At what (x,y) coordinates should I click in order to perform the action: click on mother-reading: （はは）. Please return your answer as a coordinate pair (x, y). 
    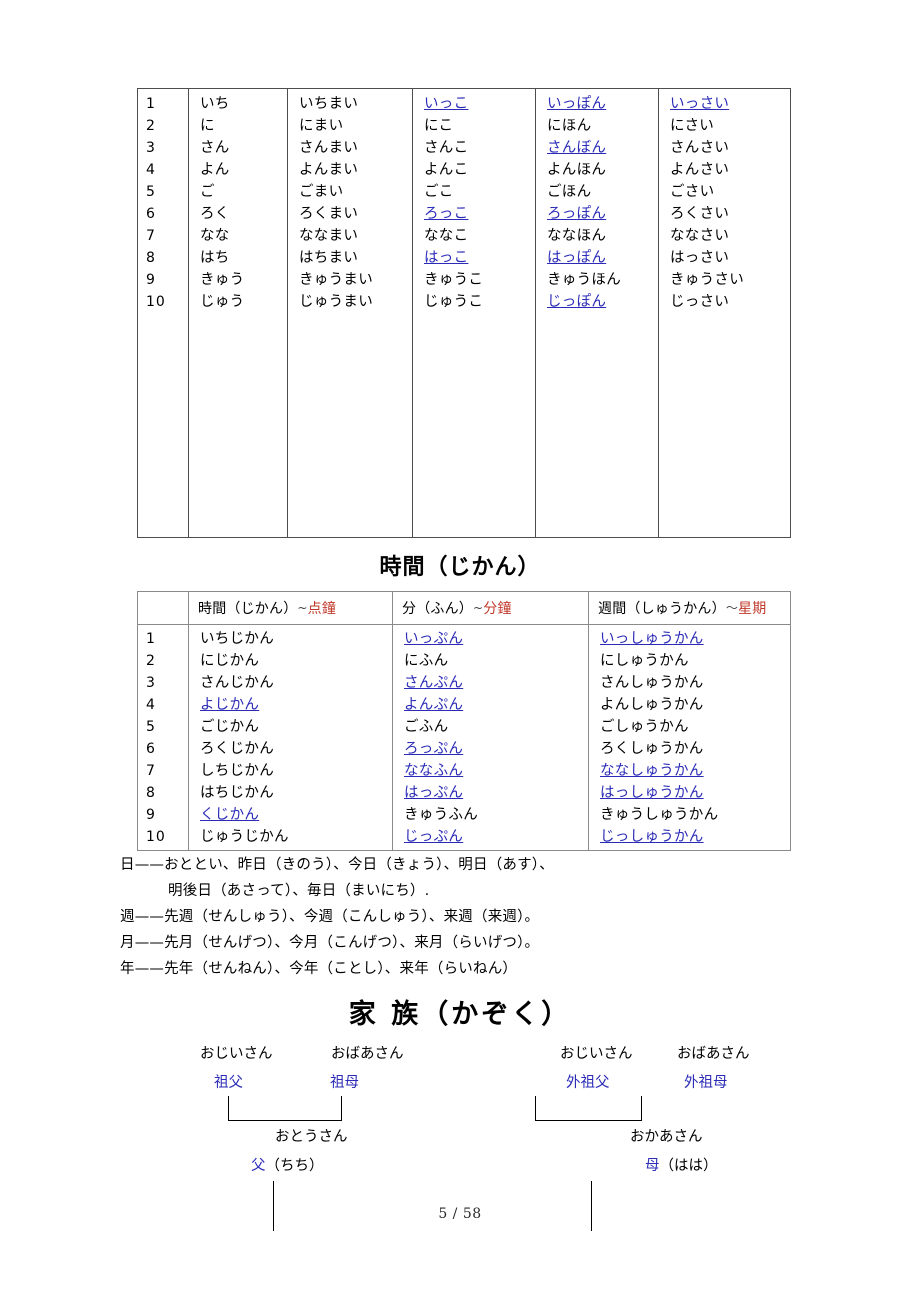
    Looking at the image, I should click on (688, 1166).